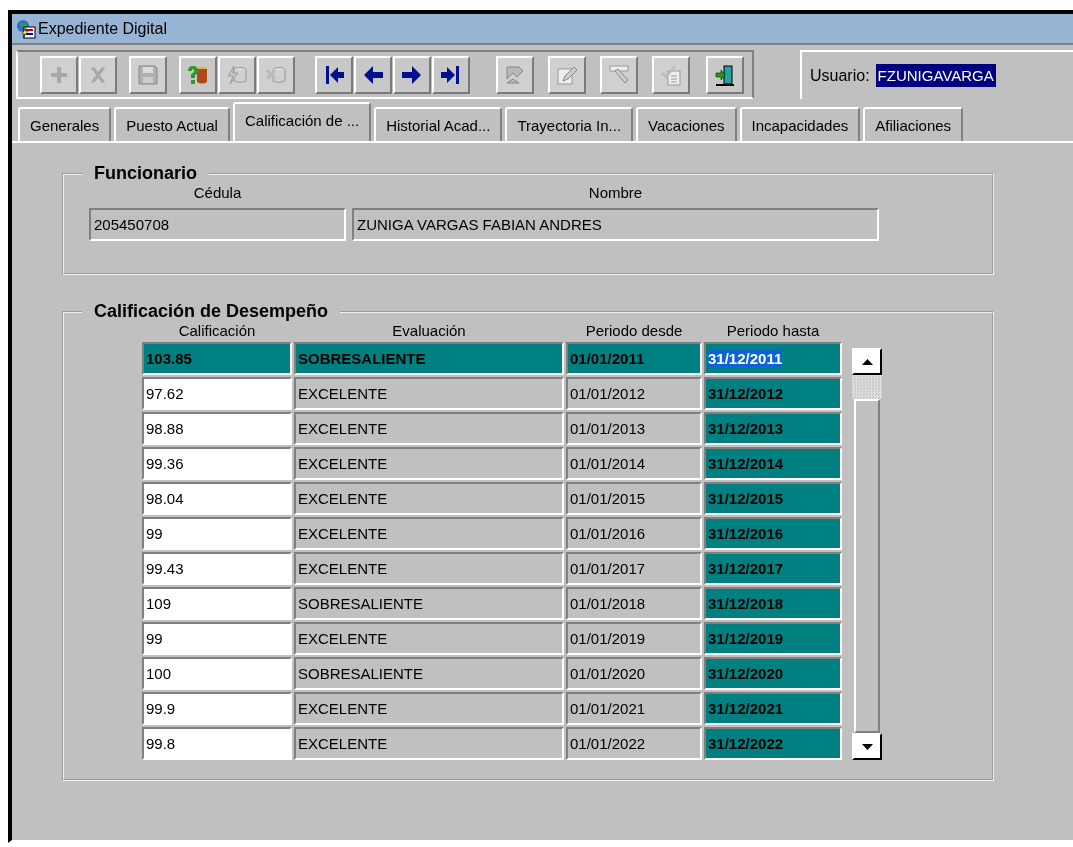 Image resolution: width=1073 pixels, height=847 pixels. I want to click on table-cell: 109, so click(217, 603).